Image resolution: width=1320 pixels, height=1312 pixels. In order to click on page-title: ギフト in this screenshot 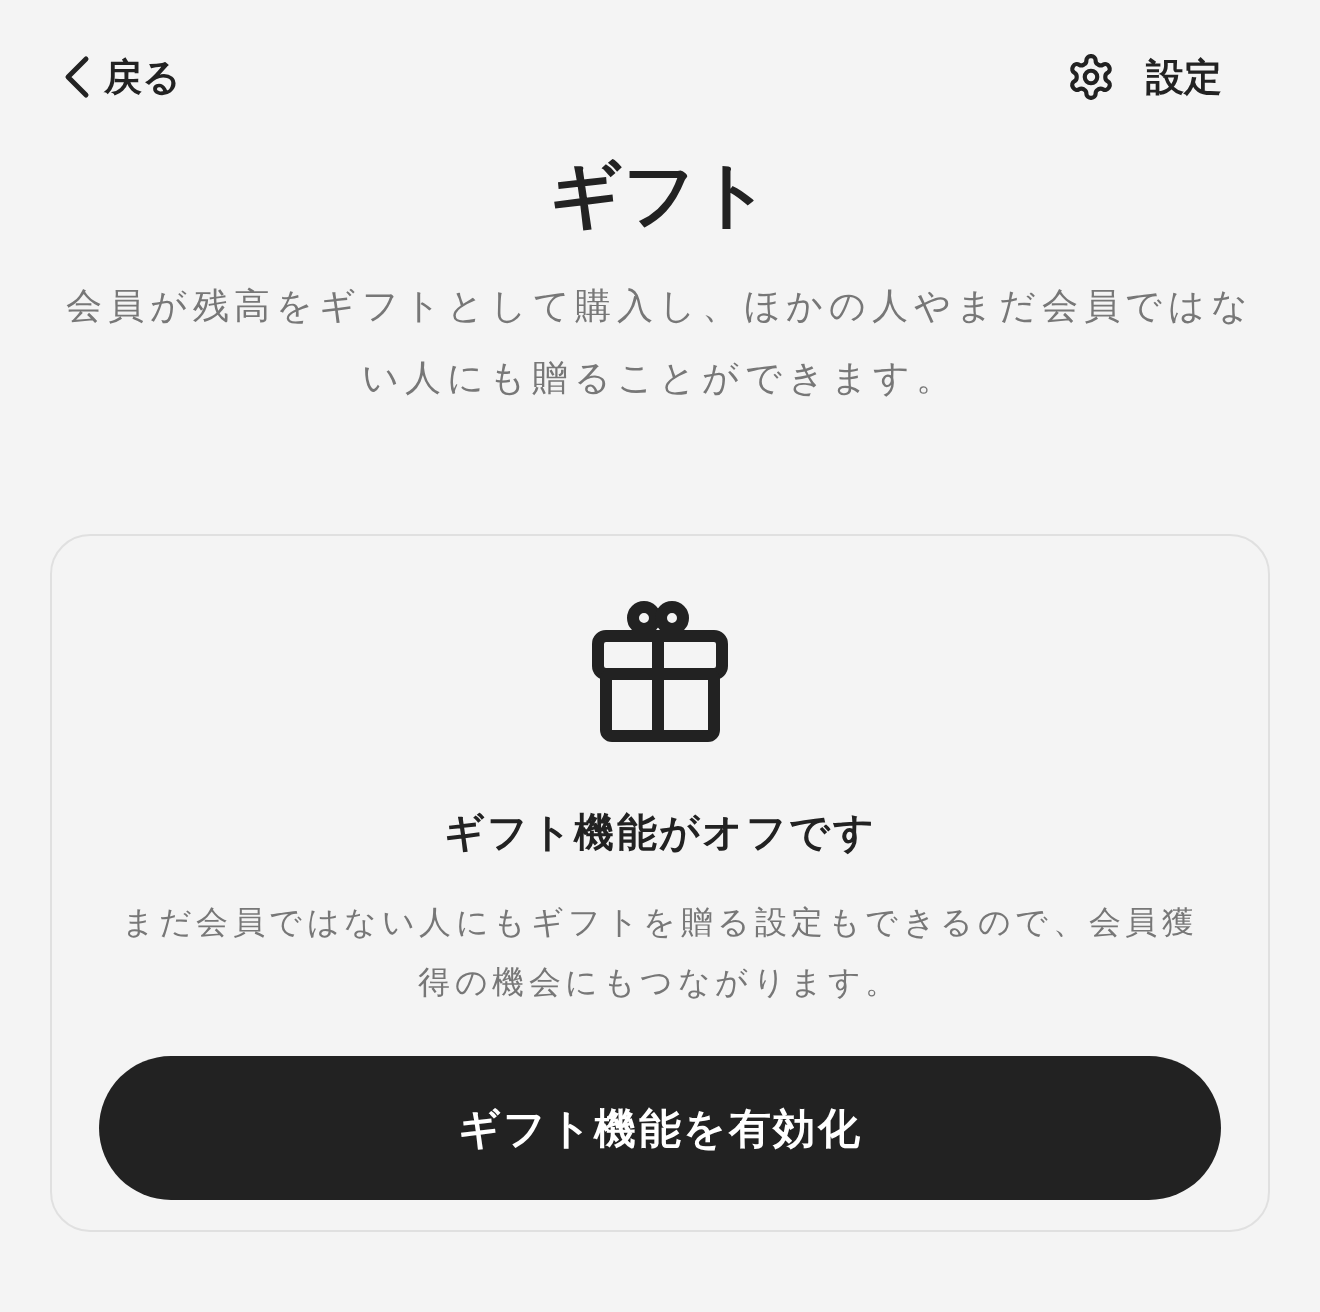, I will do `click(660, 194)`.